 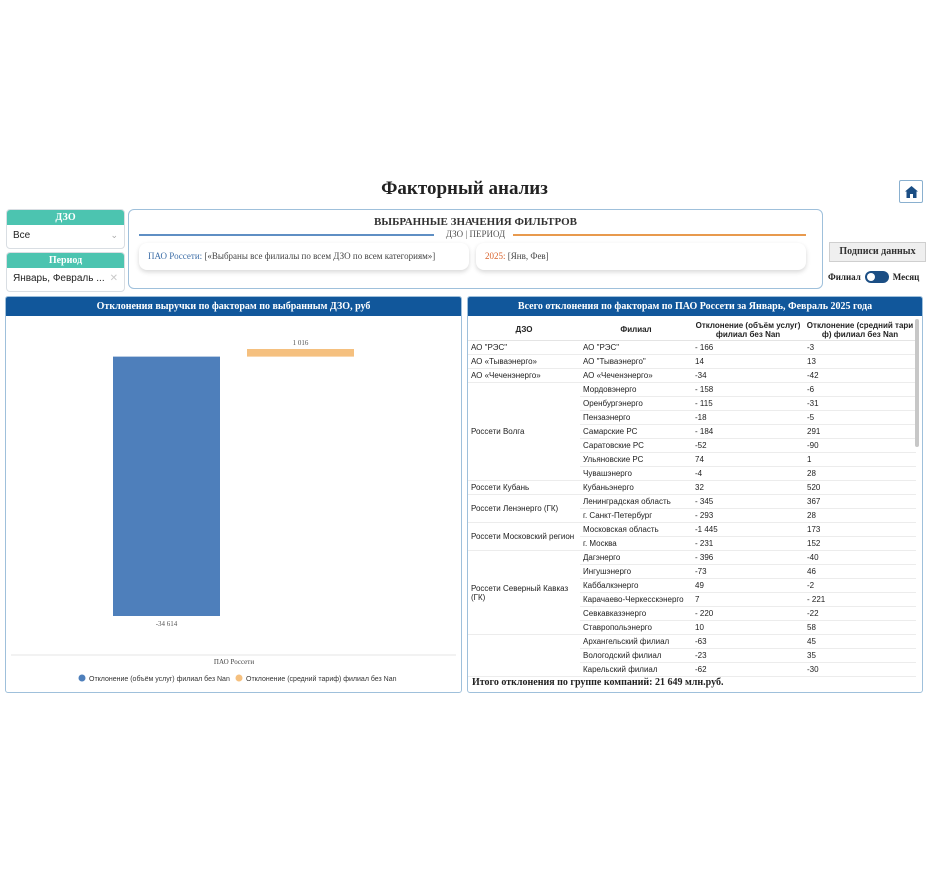 I want to click on home-button, so click(x=911, y=191).